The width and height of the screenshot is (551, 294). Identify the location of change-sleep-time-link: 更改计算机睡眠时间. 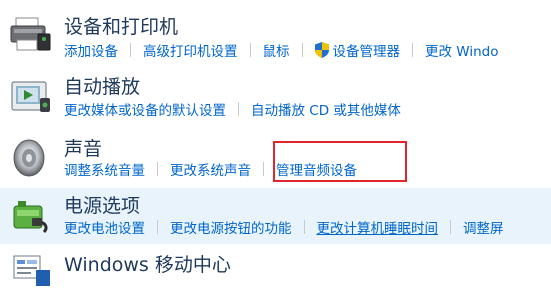
(378, 227).